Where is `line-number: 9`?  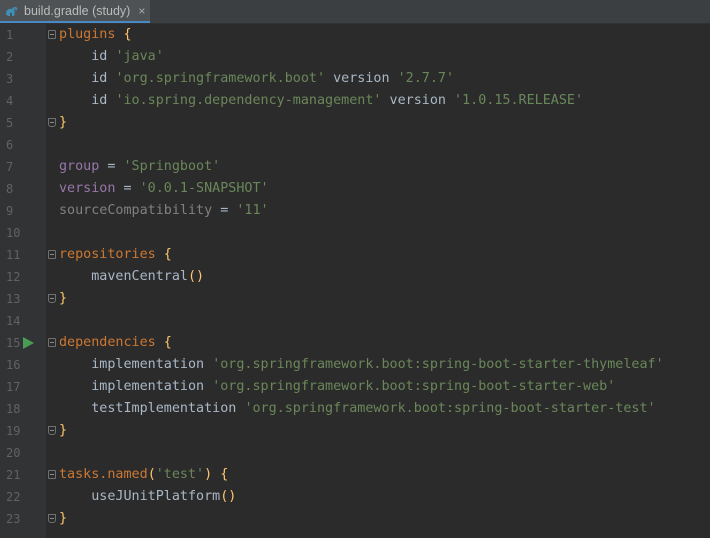 line-number: 9 is located at coordinates (10, 211).